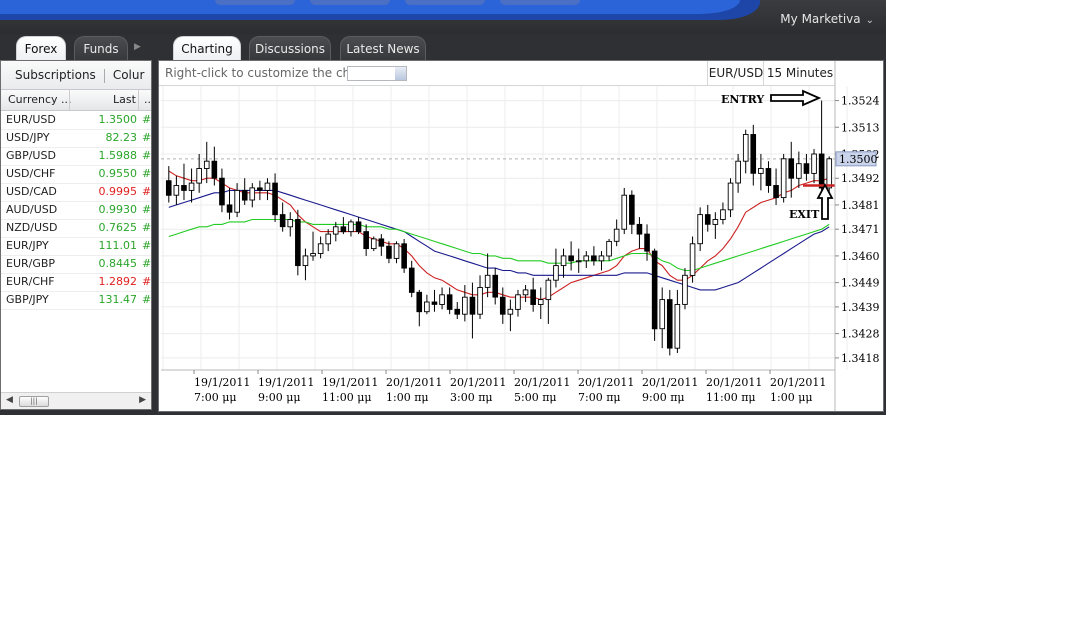  Describe the element at coordinates (34, 401) in the screenshot. I see `scrollbar-thumb: |||` at that location.